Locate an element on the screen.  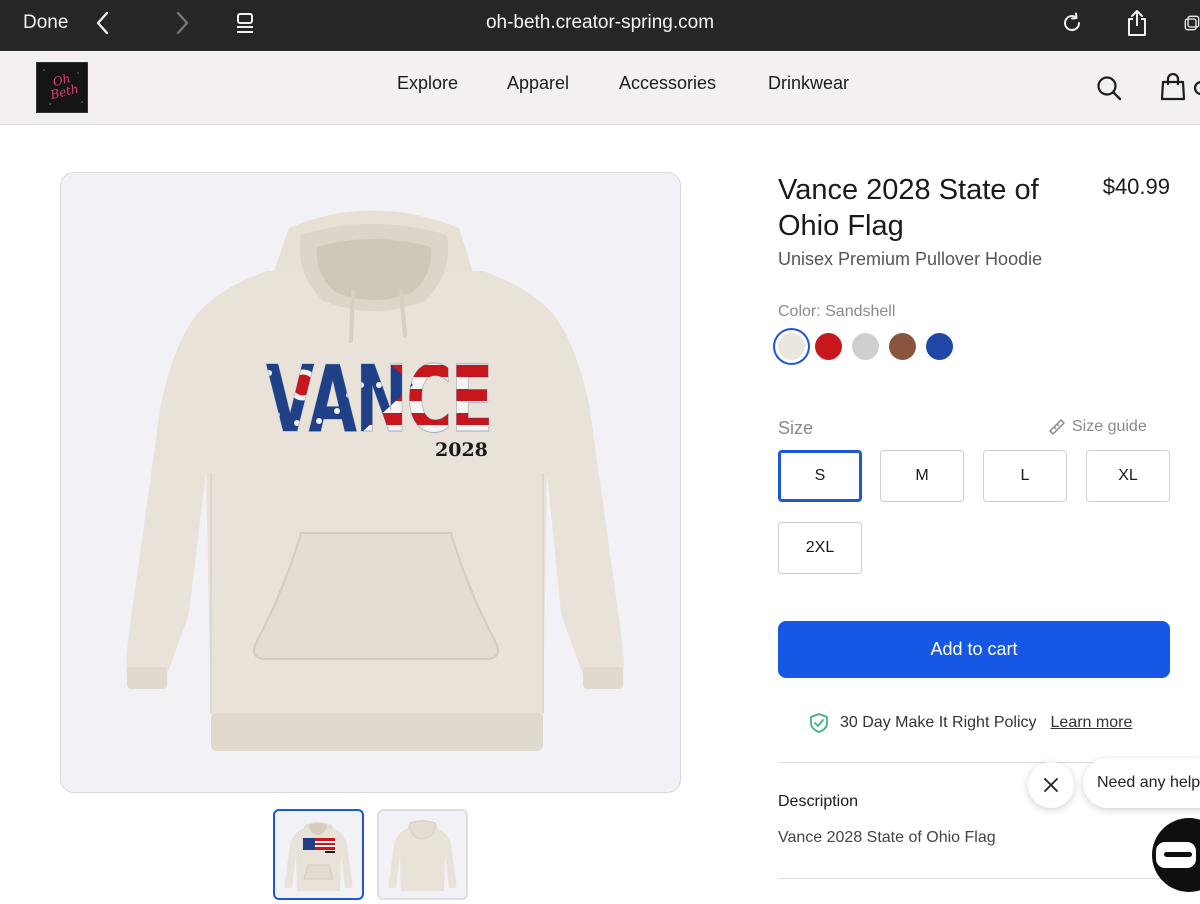
chat-launcher-button is located at coordinates (1176, 855).